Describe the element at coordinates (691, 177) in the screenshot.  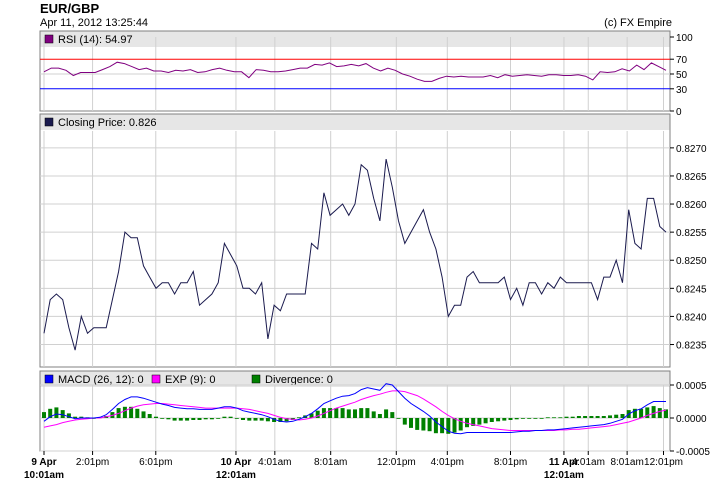
I see `price-tick-label: 0.8265` at that location.